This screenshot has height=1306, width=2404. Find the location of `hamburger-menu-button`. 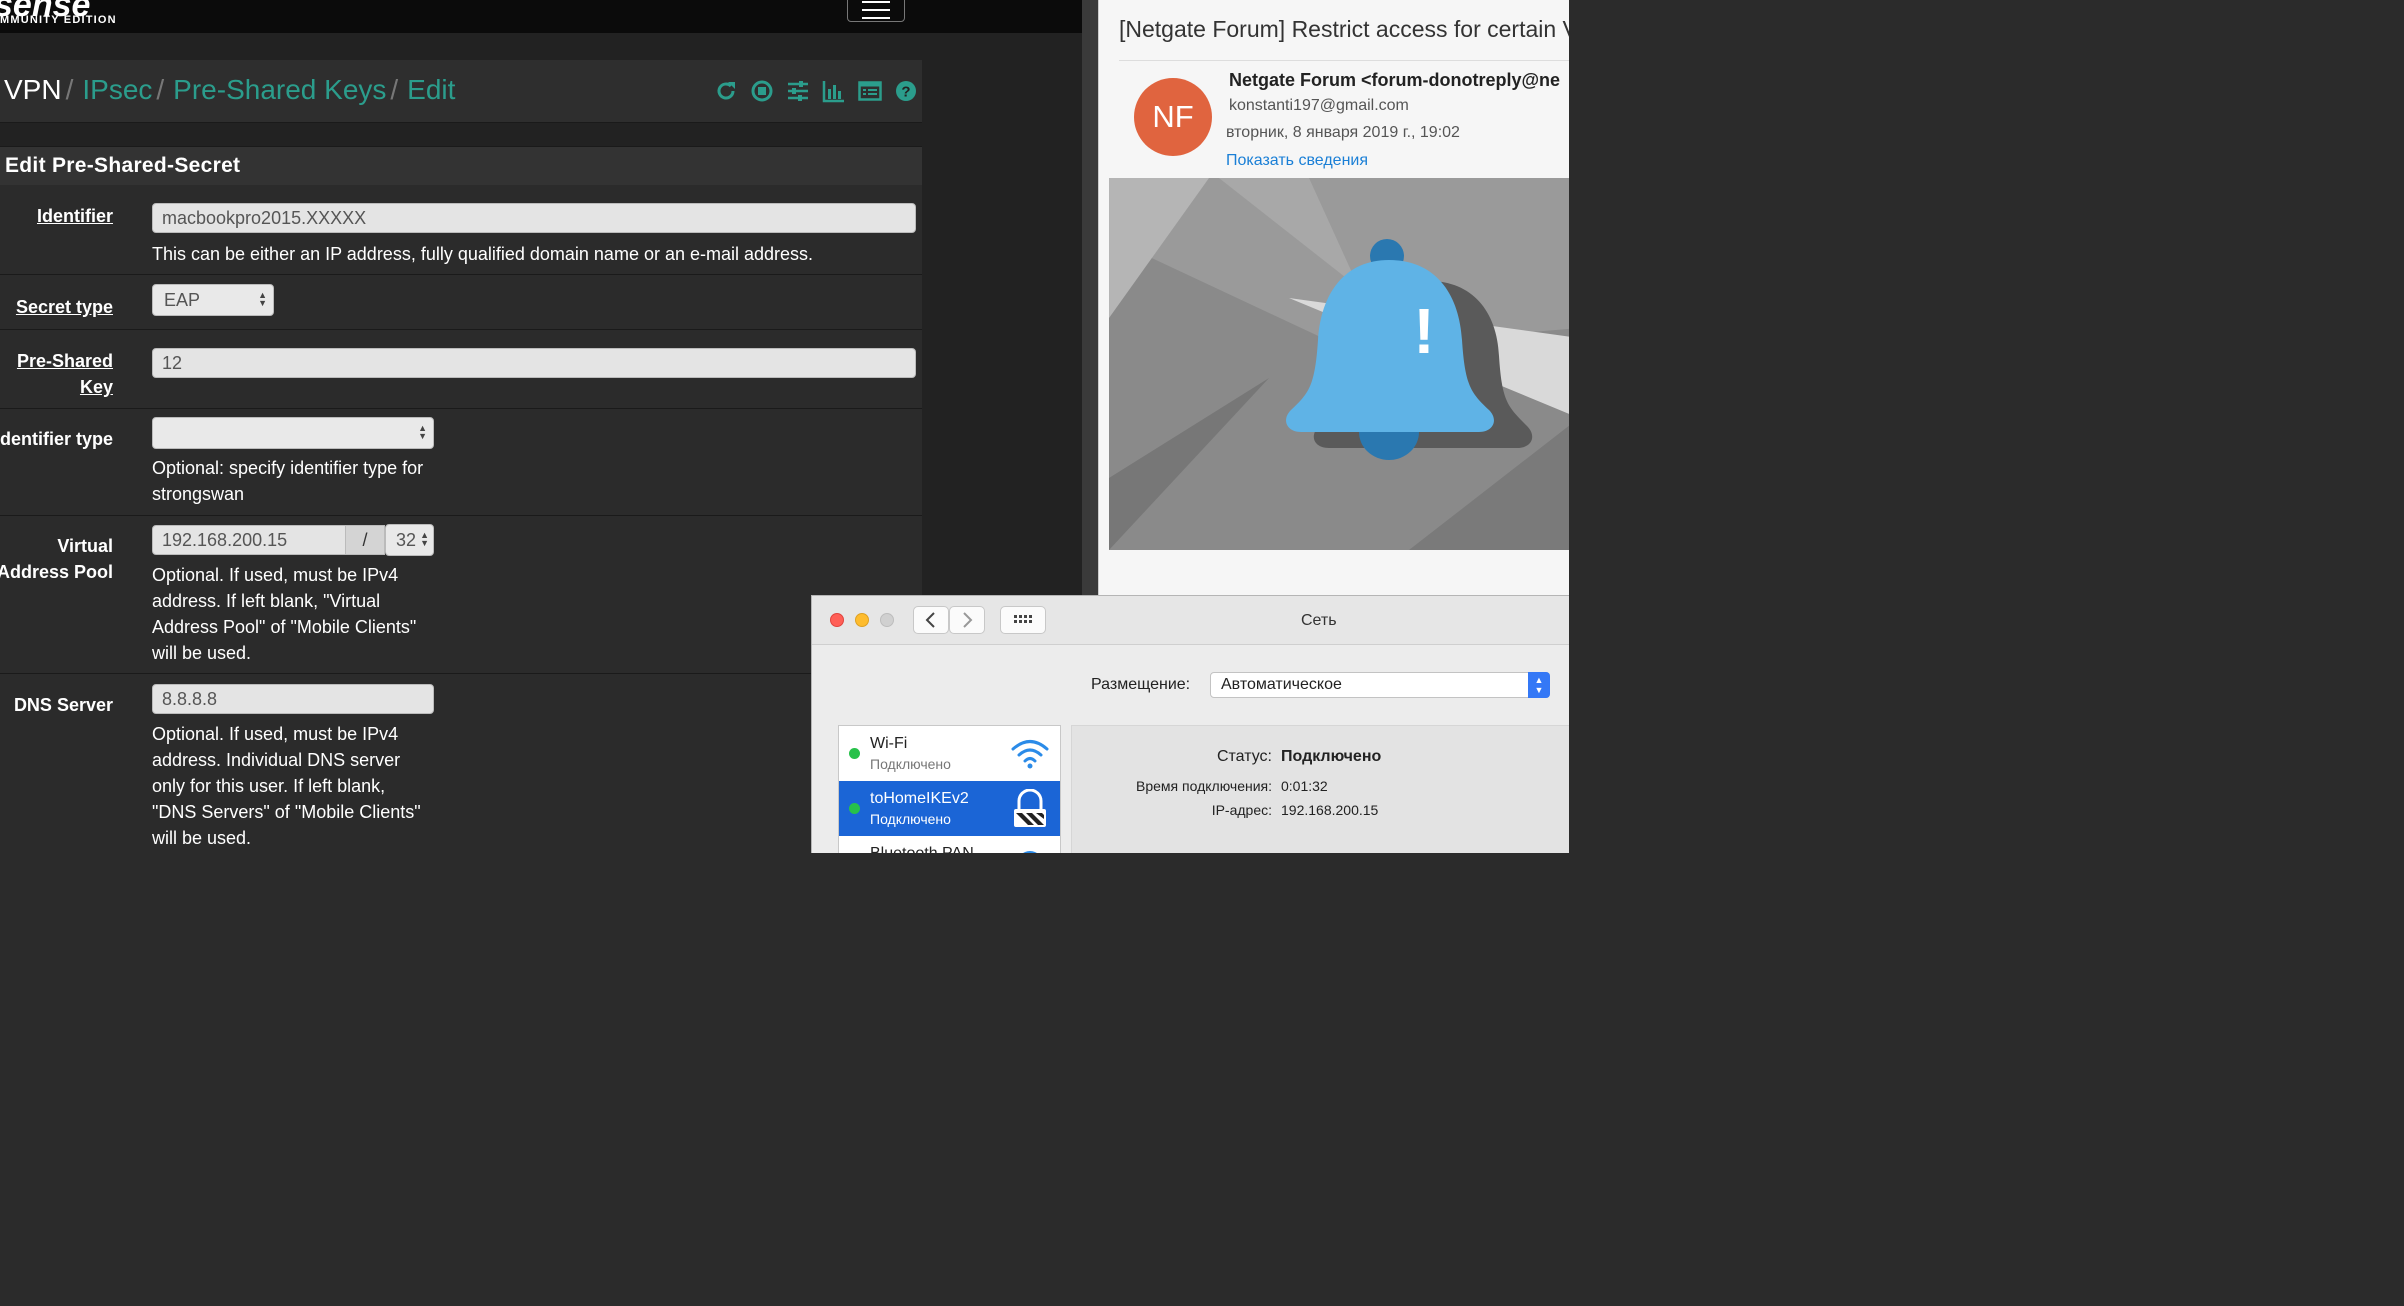

hamburger-menu-button is located at coordinates (876, 11).